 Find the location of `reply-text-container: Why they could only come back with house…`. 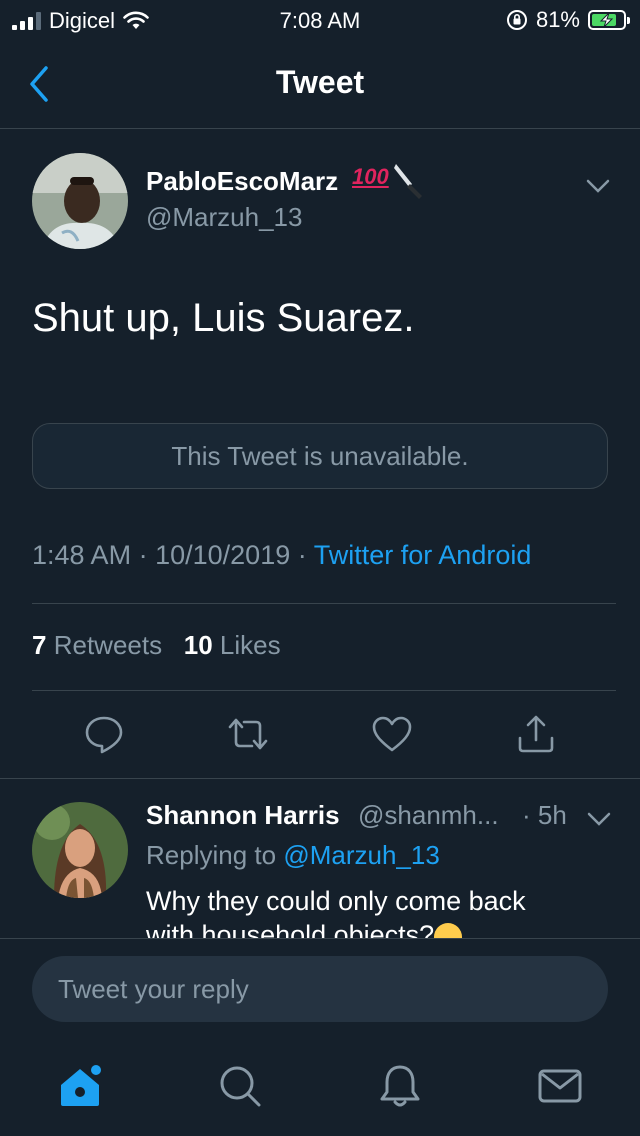

reply-text-container: Why they could only come back with house… is located at coordinates (381, 911).